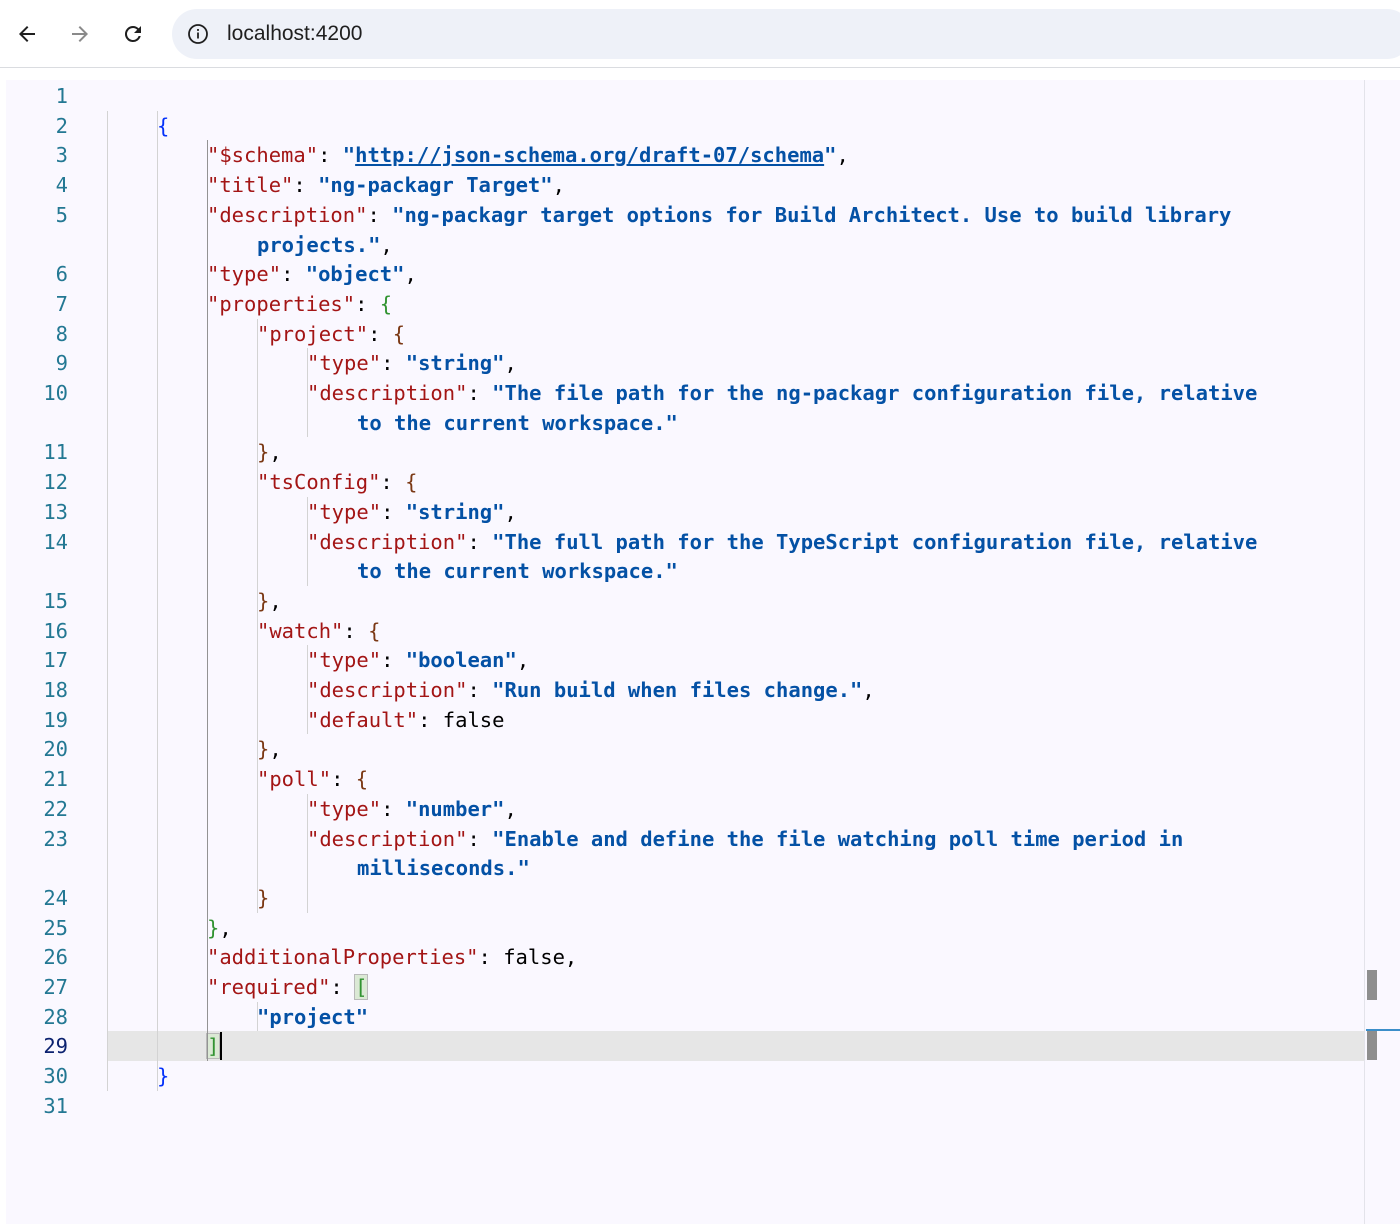 The image size is (1400, 1224). What do you see at coordinates (281, 303) in the screenshot?
I see `code-token: "properties"` at bounding box center [281, 303].